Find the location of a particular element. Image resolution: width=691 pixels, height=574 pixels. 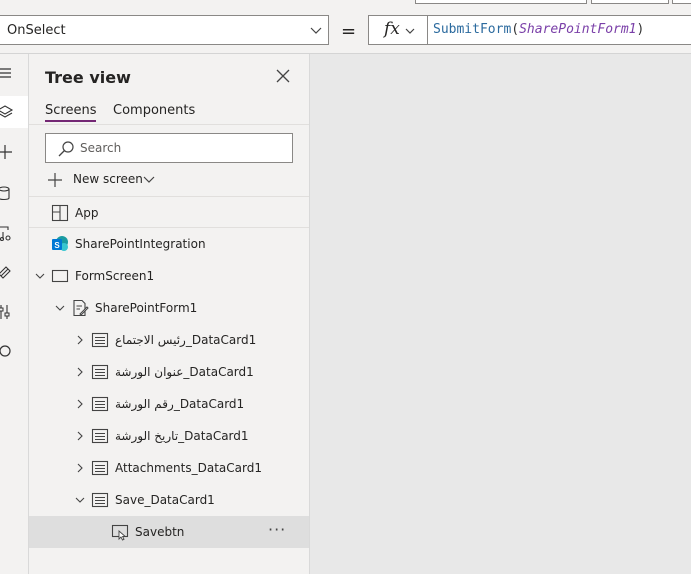

fx-button: fx is located at coordinates (398, 30).